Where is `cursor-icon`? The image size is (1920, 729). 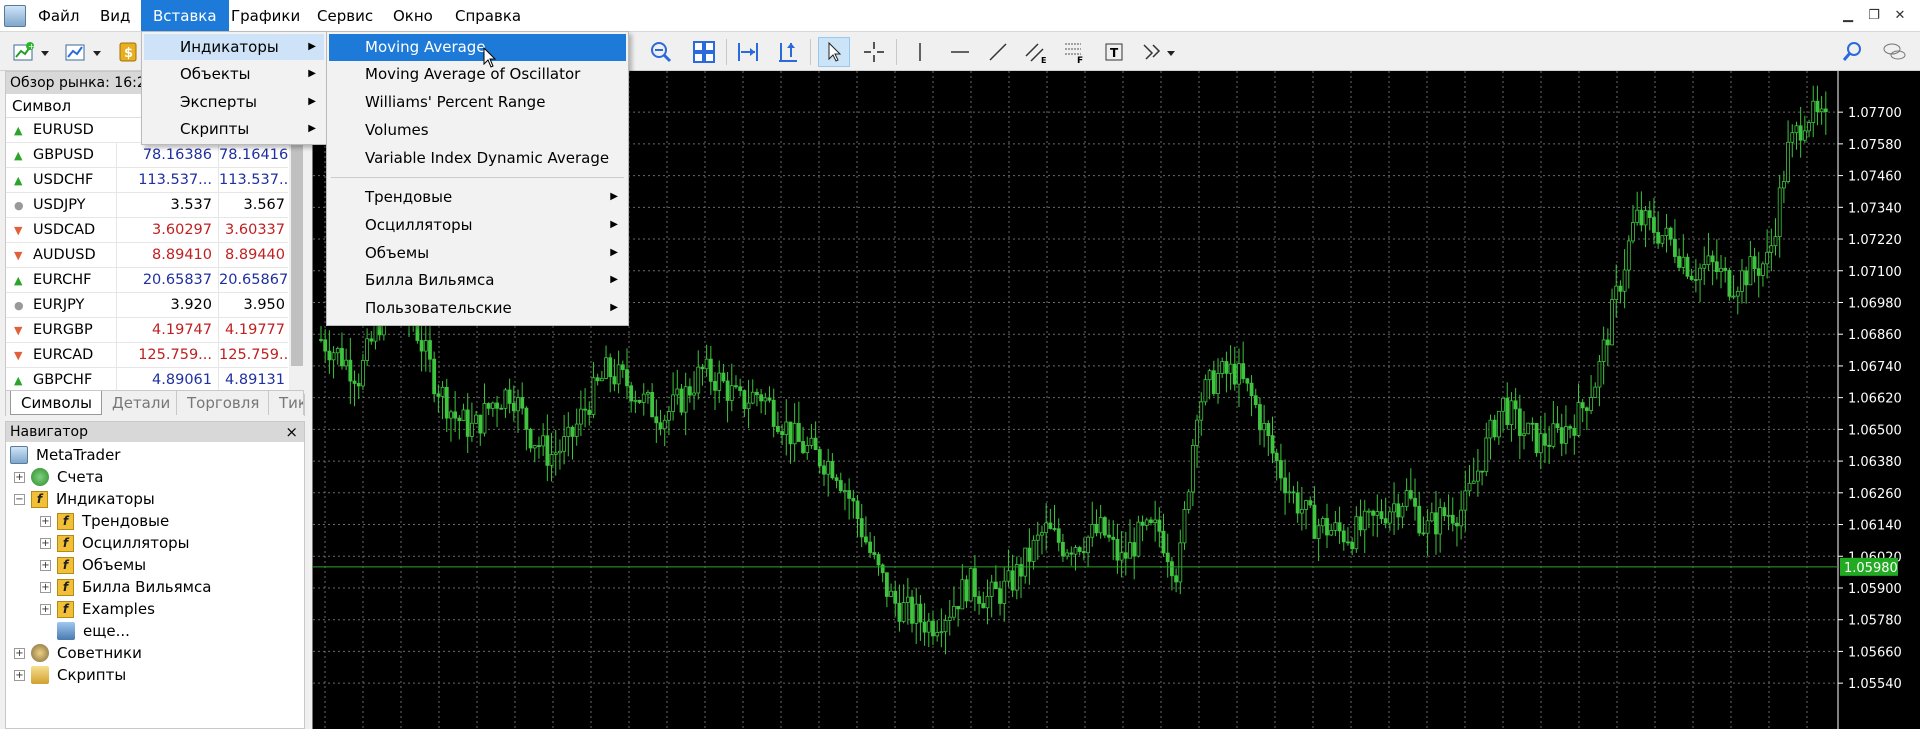
cursor-icon is located at coordinates (834, 52).